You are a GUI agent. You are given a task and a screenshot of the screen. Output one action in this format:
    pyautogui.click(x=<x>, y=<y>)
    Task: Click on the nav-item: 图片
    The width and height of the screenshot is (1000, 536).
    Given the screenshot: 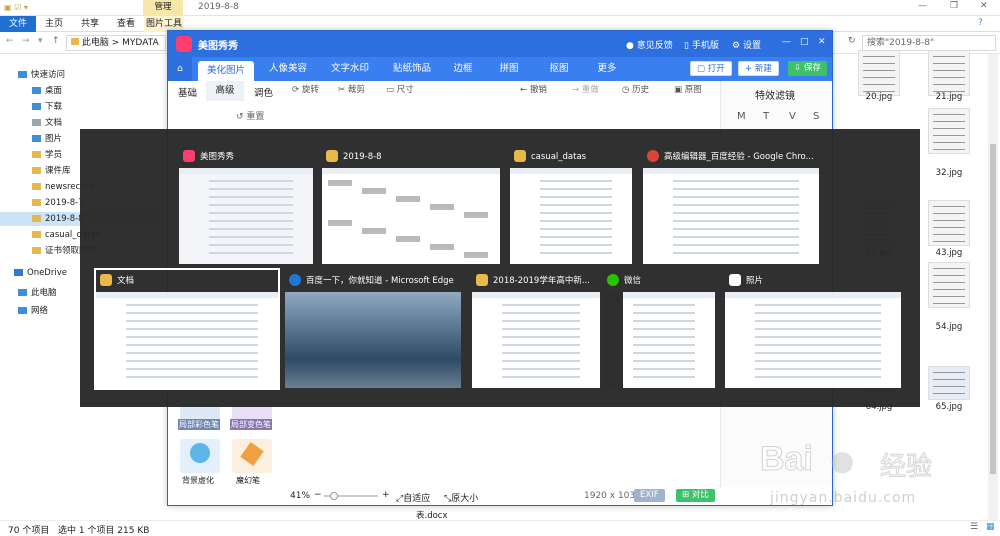 What is the action you would take?
    pyautogui.click(x=47, y=139)
    